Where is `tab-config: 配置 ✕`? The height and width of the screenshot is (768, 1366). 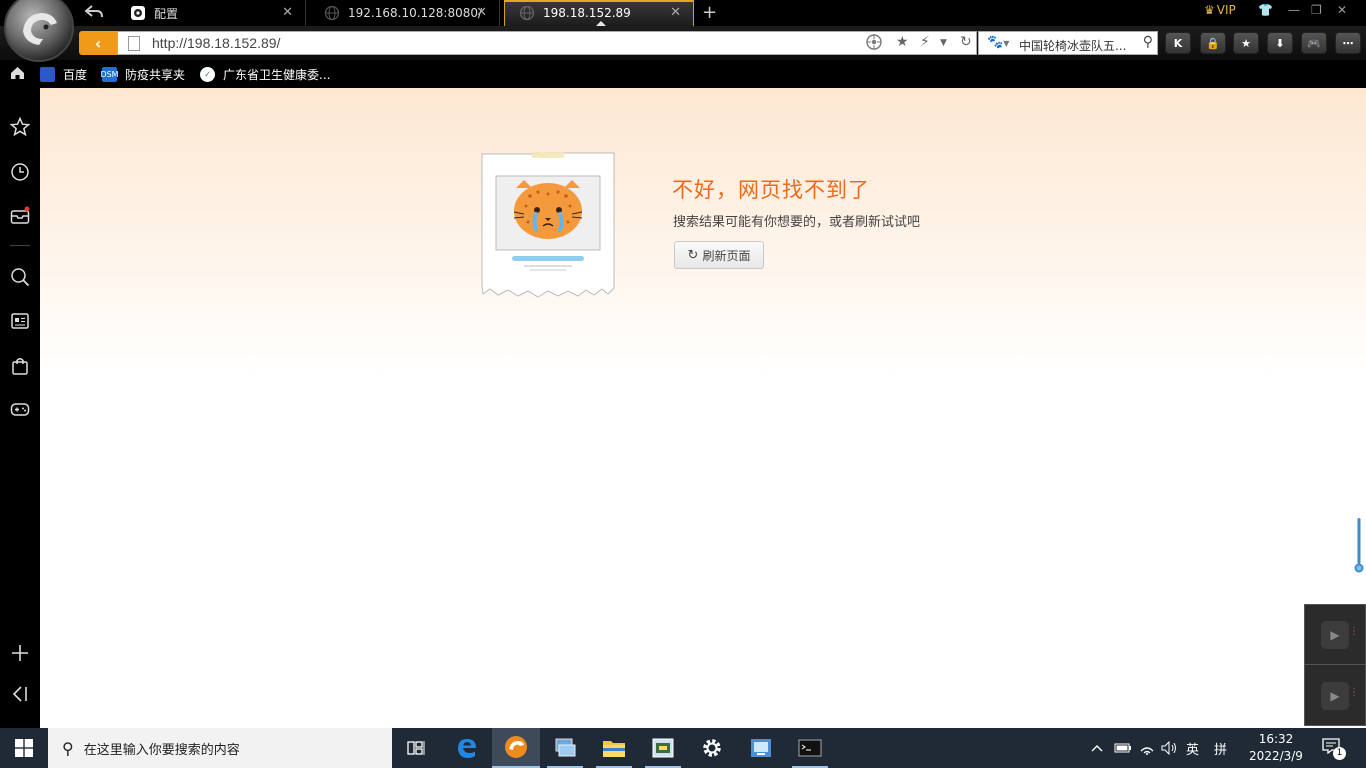 tab-config: 配置 ✕ is located at coordinates (211, 13).